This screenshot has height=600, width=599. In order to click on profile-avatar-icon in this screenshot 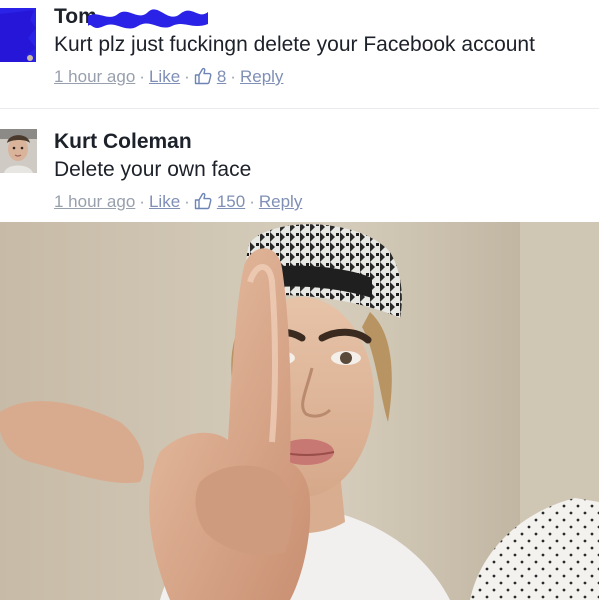, I will do `click(18, 151)`.